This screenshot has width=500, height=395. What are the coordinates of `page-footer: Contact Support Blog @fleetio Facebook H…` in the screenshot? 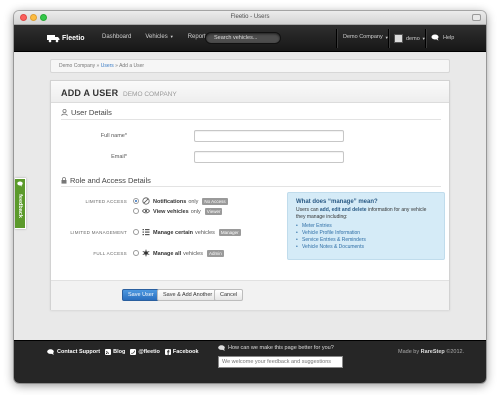 It's located at (250, 361).